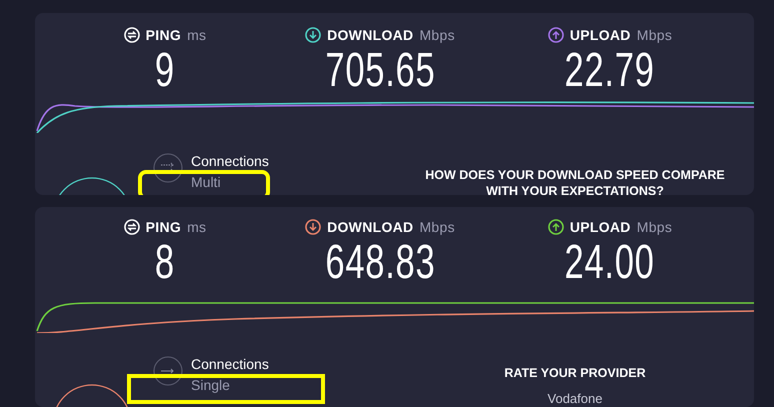 The image size is (774, 407). I want to click on metric-value: 705.65, so click(380, 71).